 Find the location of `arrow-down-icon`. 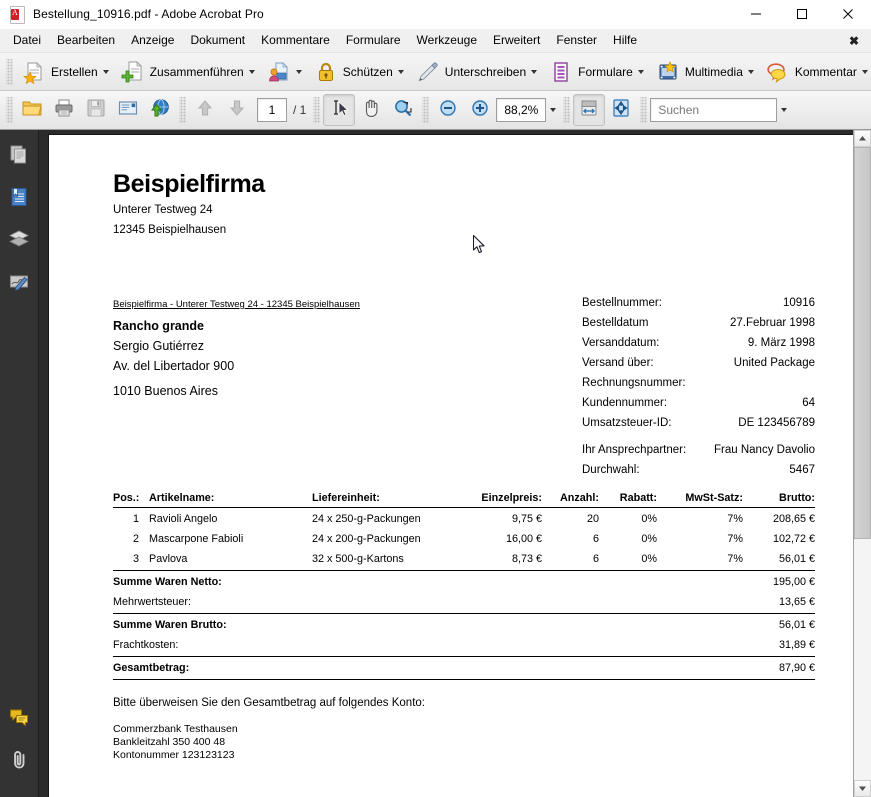

arrow-down-icon is located at coordinates (237, 110).